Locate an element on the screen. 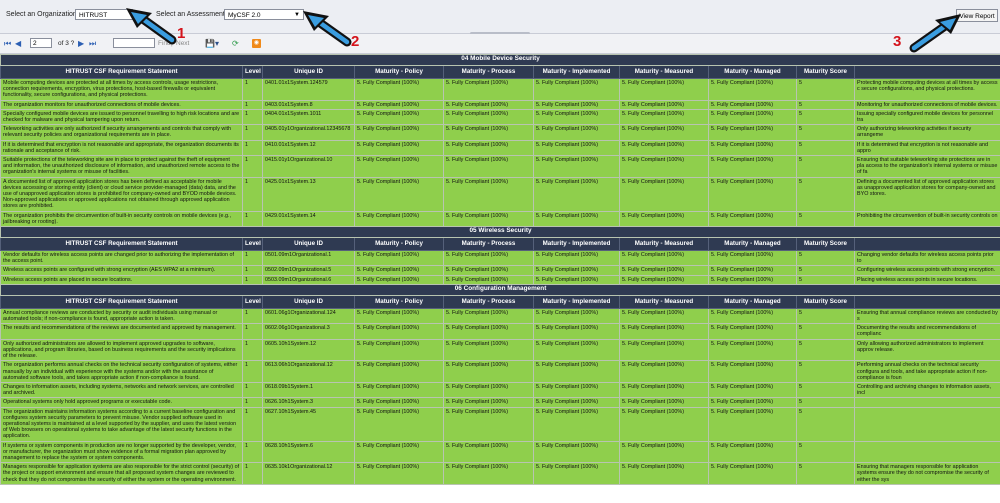 The width and height of the screenshot is (1000, 503). view-report-button: View Report is located at coordinates (977, 15).